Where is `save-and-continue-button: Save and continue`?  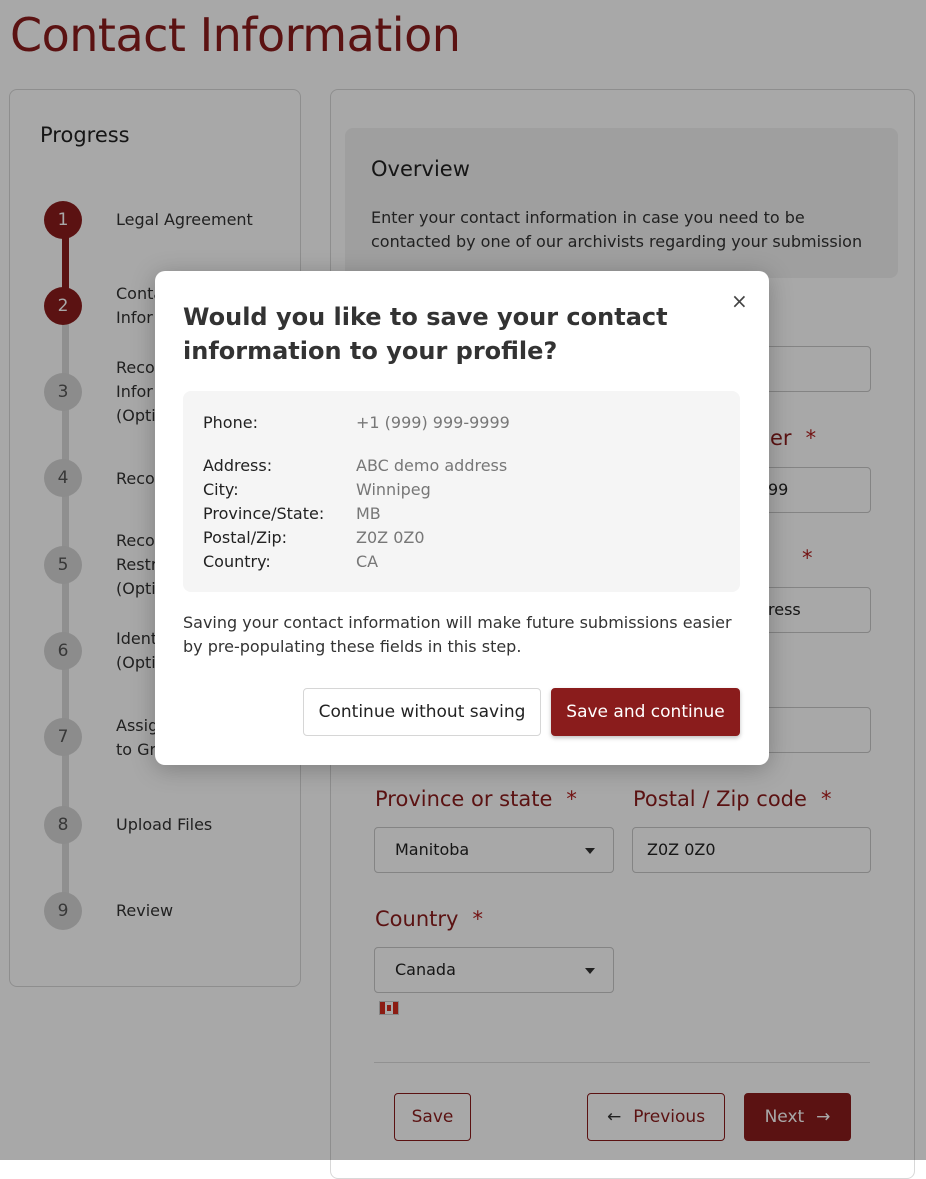
save-and-continue-button: Save and continue is located at coordinates (645, 712).